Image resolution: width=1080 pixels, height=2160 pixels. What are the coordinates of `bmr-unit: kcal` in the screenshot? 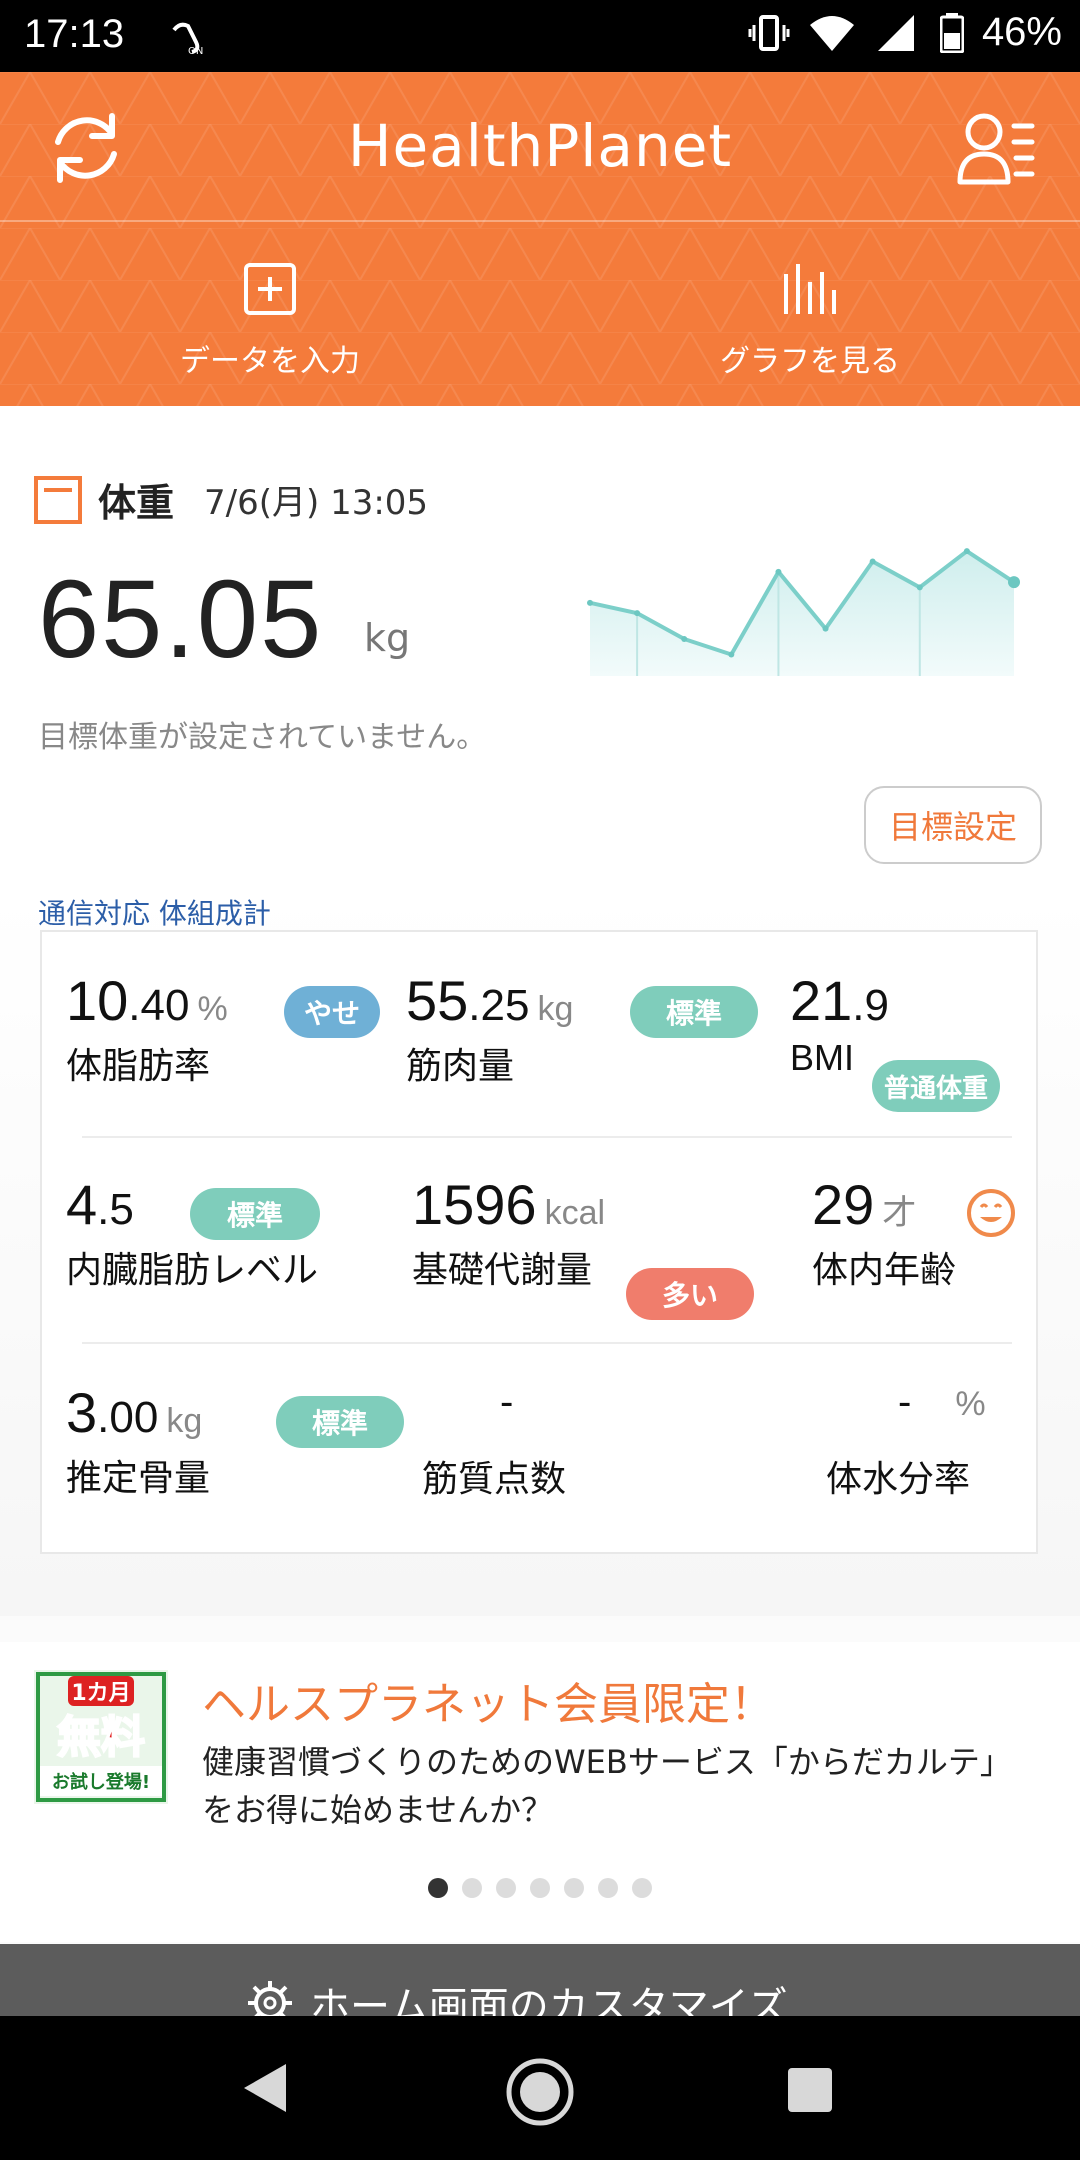 It's located at (575, 1213).